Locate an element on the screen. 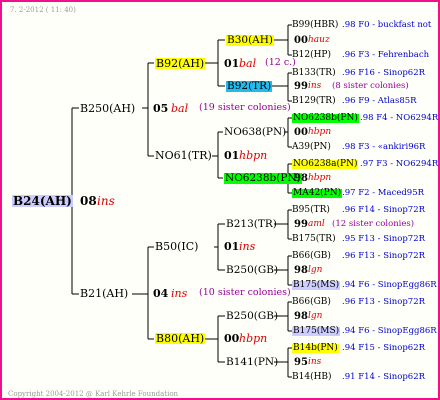 Image resolution: width=440 pixels, height=400 pixels. g4-ancestor: B14b(PN) is located at coordinates (315, 348).